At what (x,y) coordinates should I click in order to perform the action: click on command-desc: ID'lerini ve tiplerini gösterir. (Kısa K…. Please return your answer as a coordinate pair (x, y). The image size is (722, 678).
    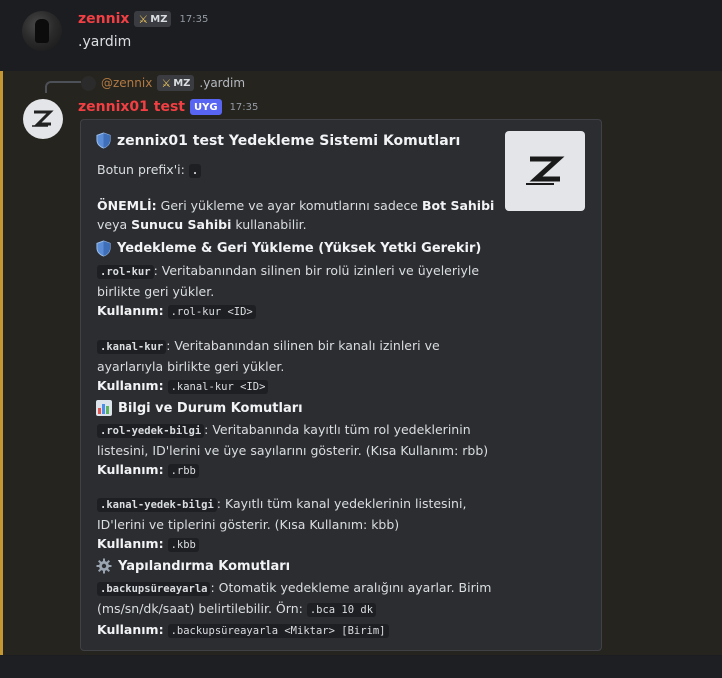
    Looking at the image, I should click on (248, 524).